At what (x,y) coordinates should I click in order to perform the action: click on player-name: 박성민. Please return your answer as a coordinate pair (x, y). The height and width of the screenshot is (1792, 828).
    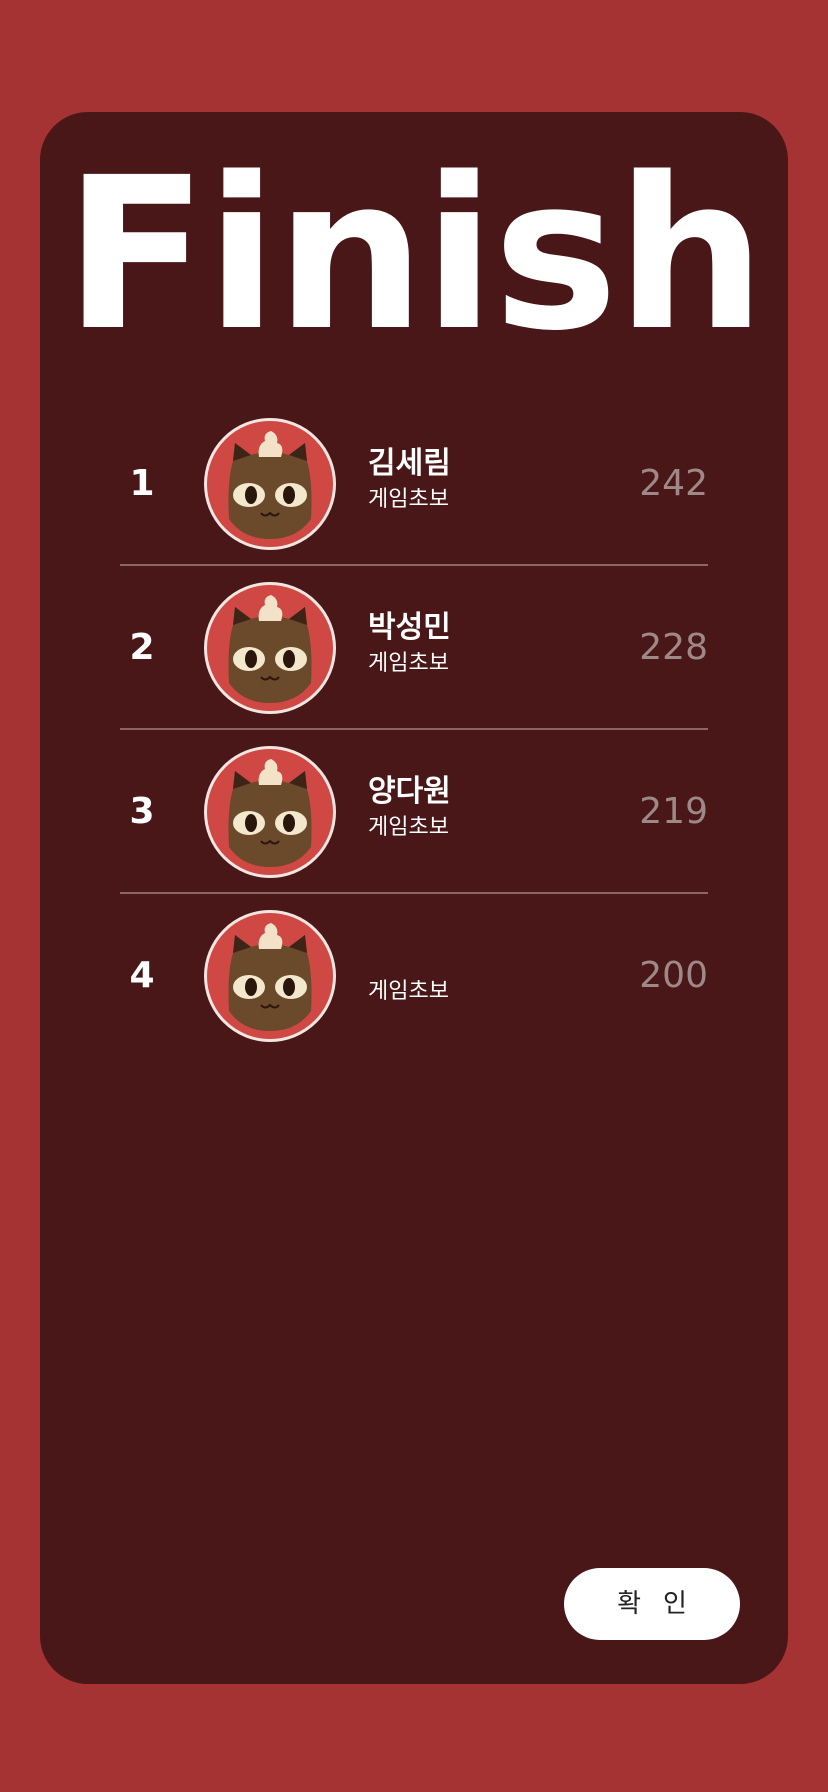
    Looking at the image, I should click on (409, 627).